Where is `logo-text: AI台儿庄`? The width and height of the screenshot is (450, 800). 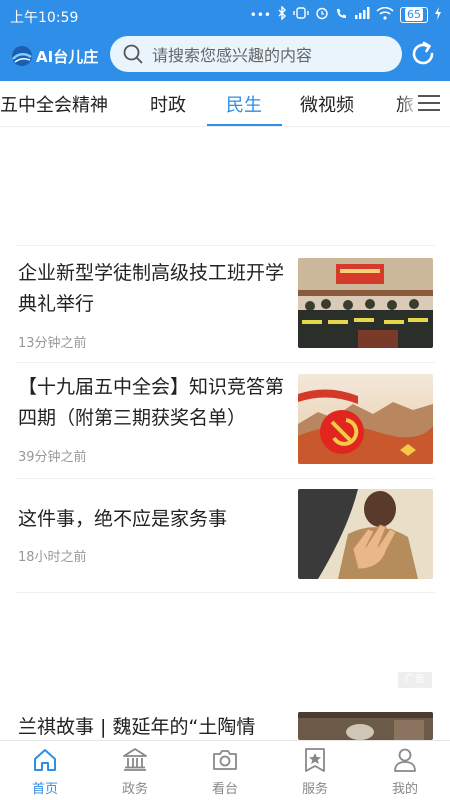
logo-text: AI台儿庄 is located at coordinates (67, 56).